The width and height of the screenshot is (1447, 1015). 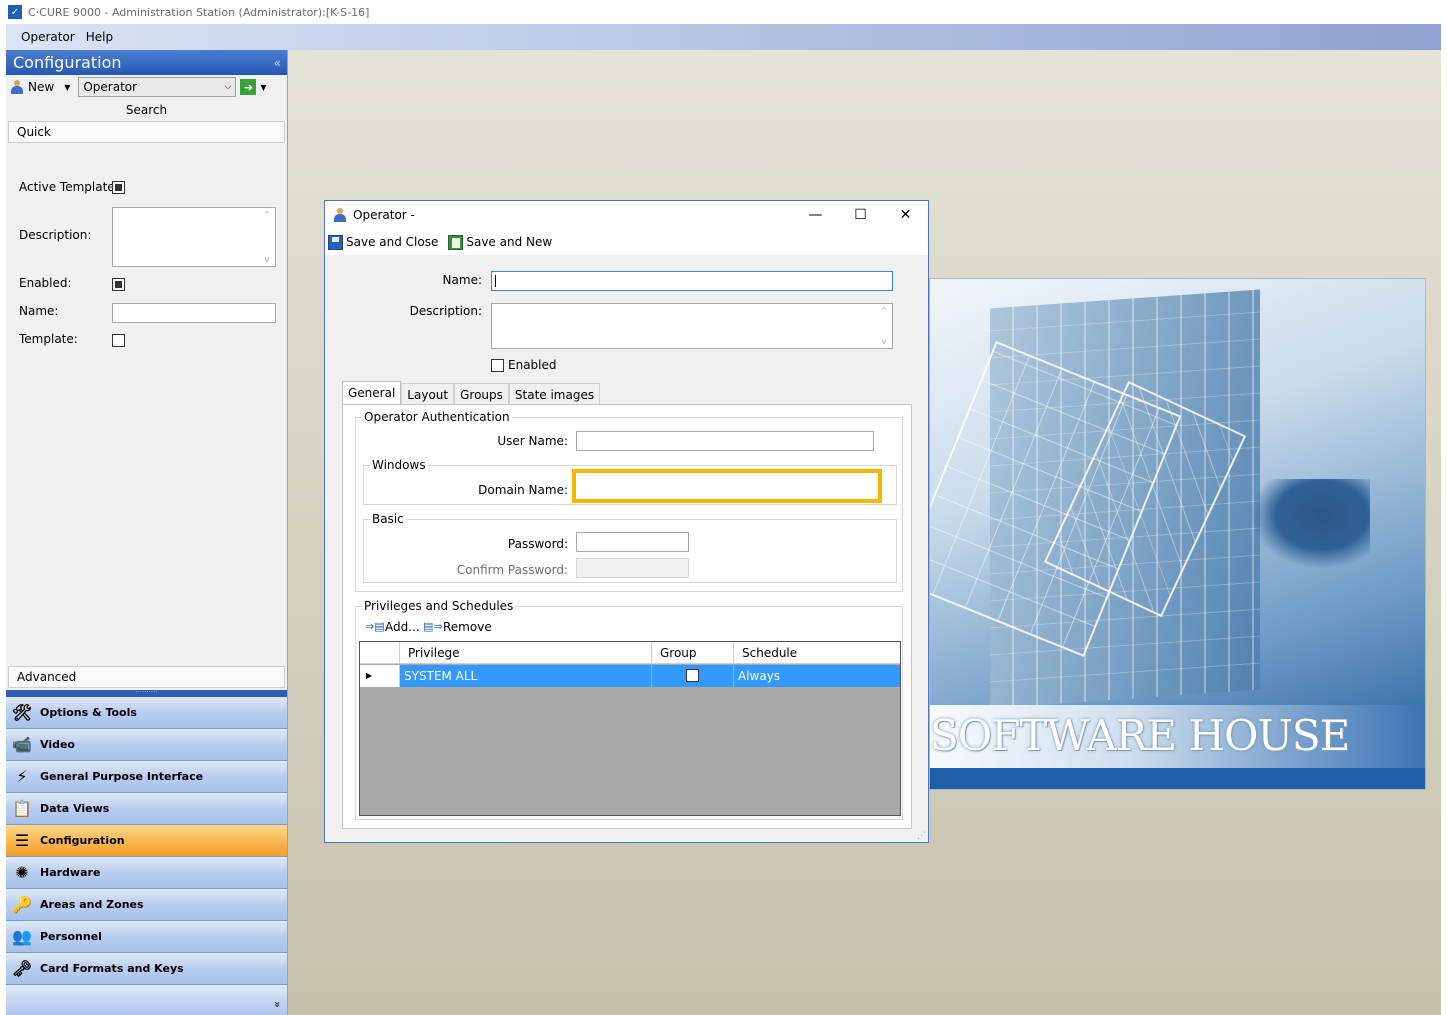 What do you see at coordinates (146, 693) in the screenshot?
I see `pane-splitter: ··········` at bounding box center [146, 693].